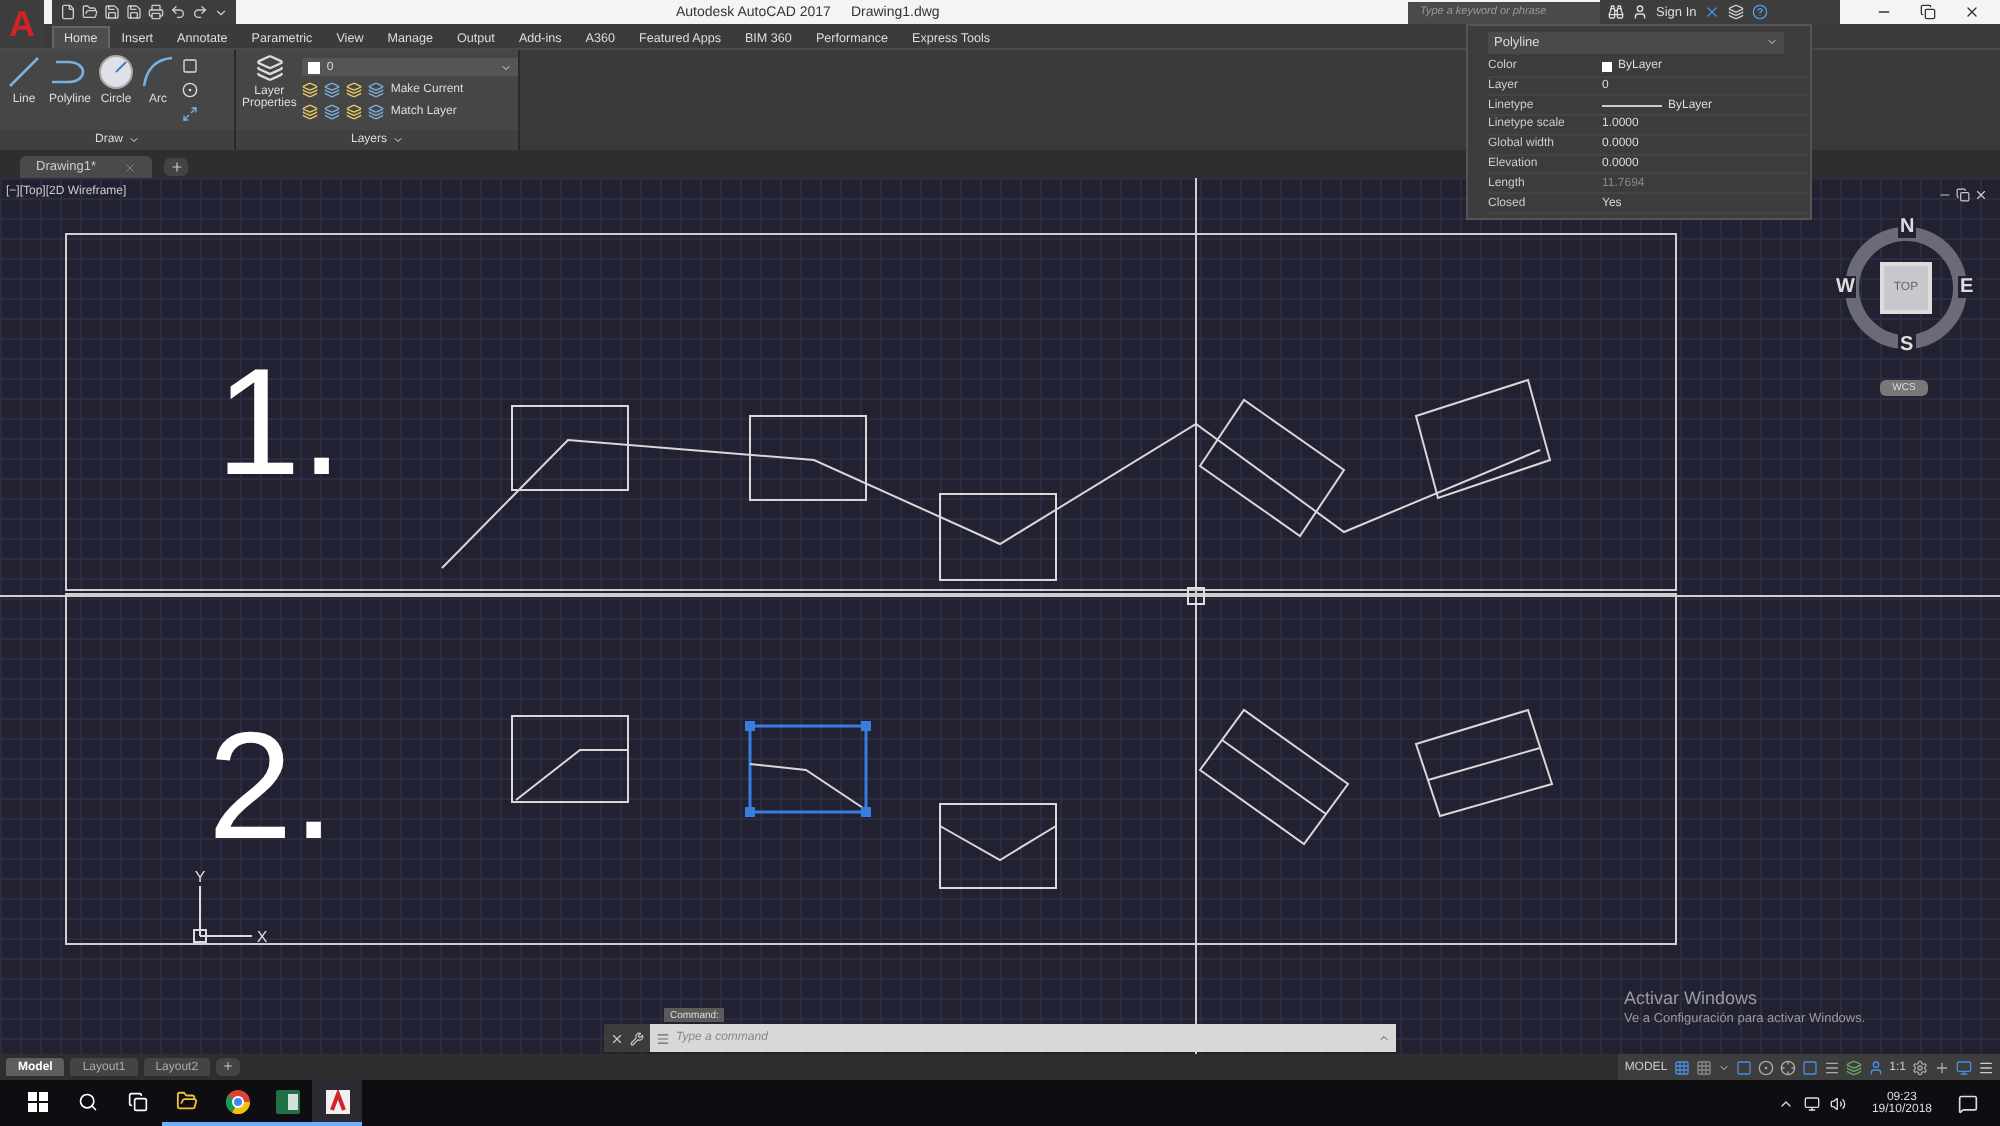 The width and height of the screenshot is (2000, 1126). I want to click on polyline, so click(991, 495).